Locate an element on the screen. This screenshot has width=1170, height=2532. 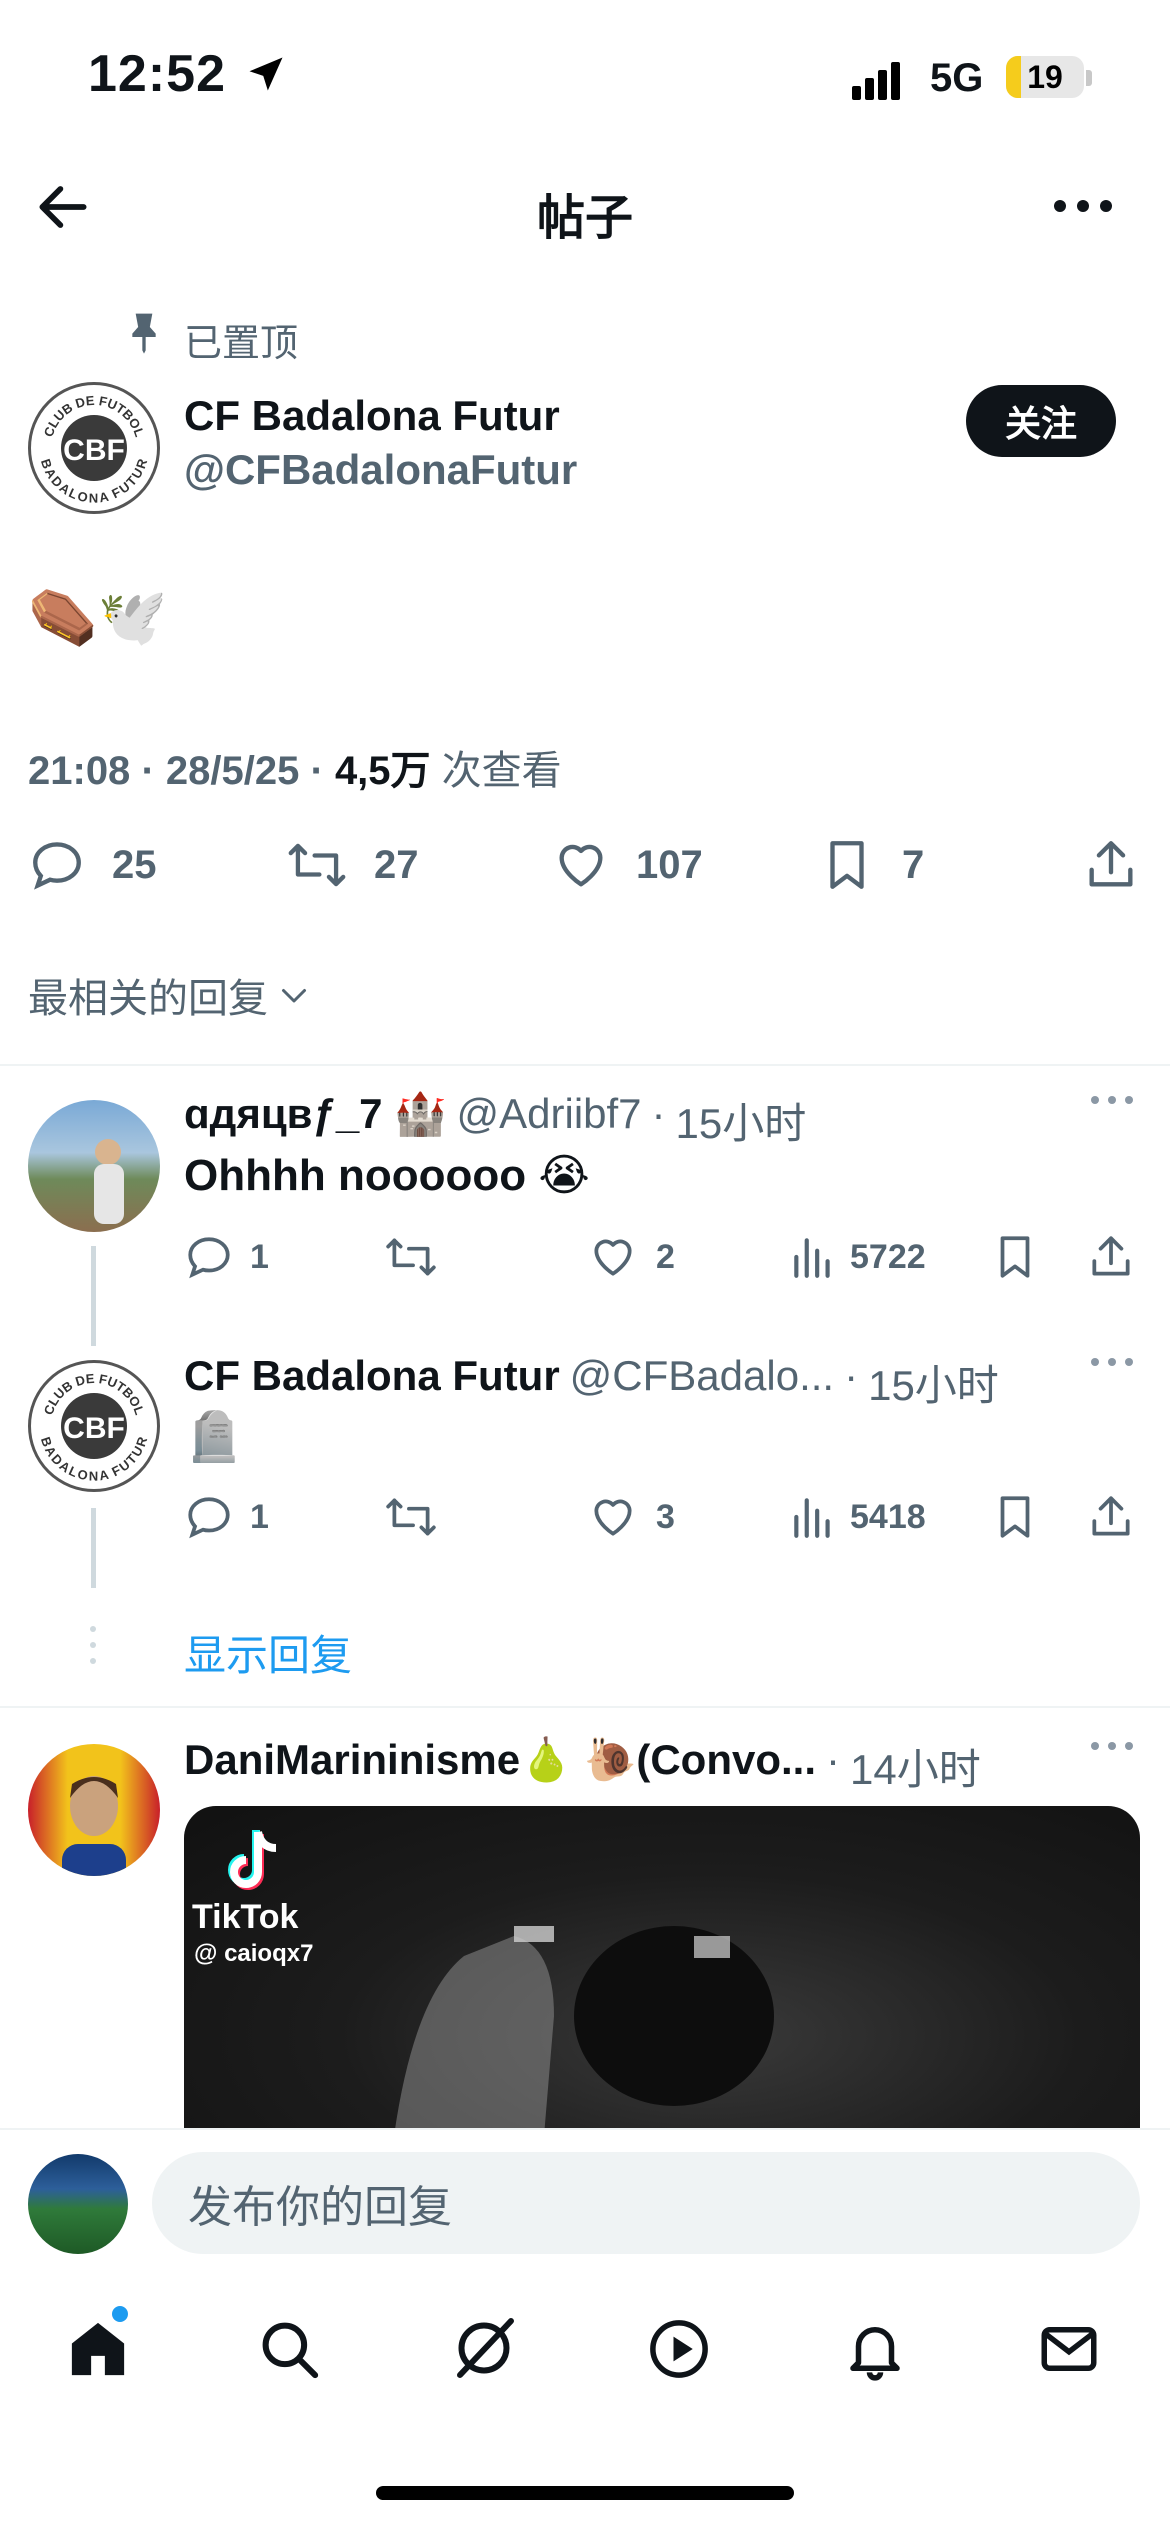
reply-like-count: 3 is located at coordinates (665, 1516).